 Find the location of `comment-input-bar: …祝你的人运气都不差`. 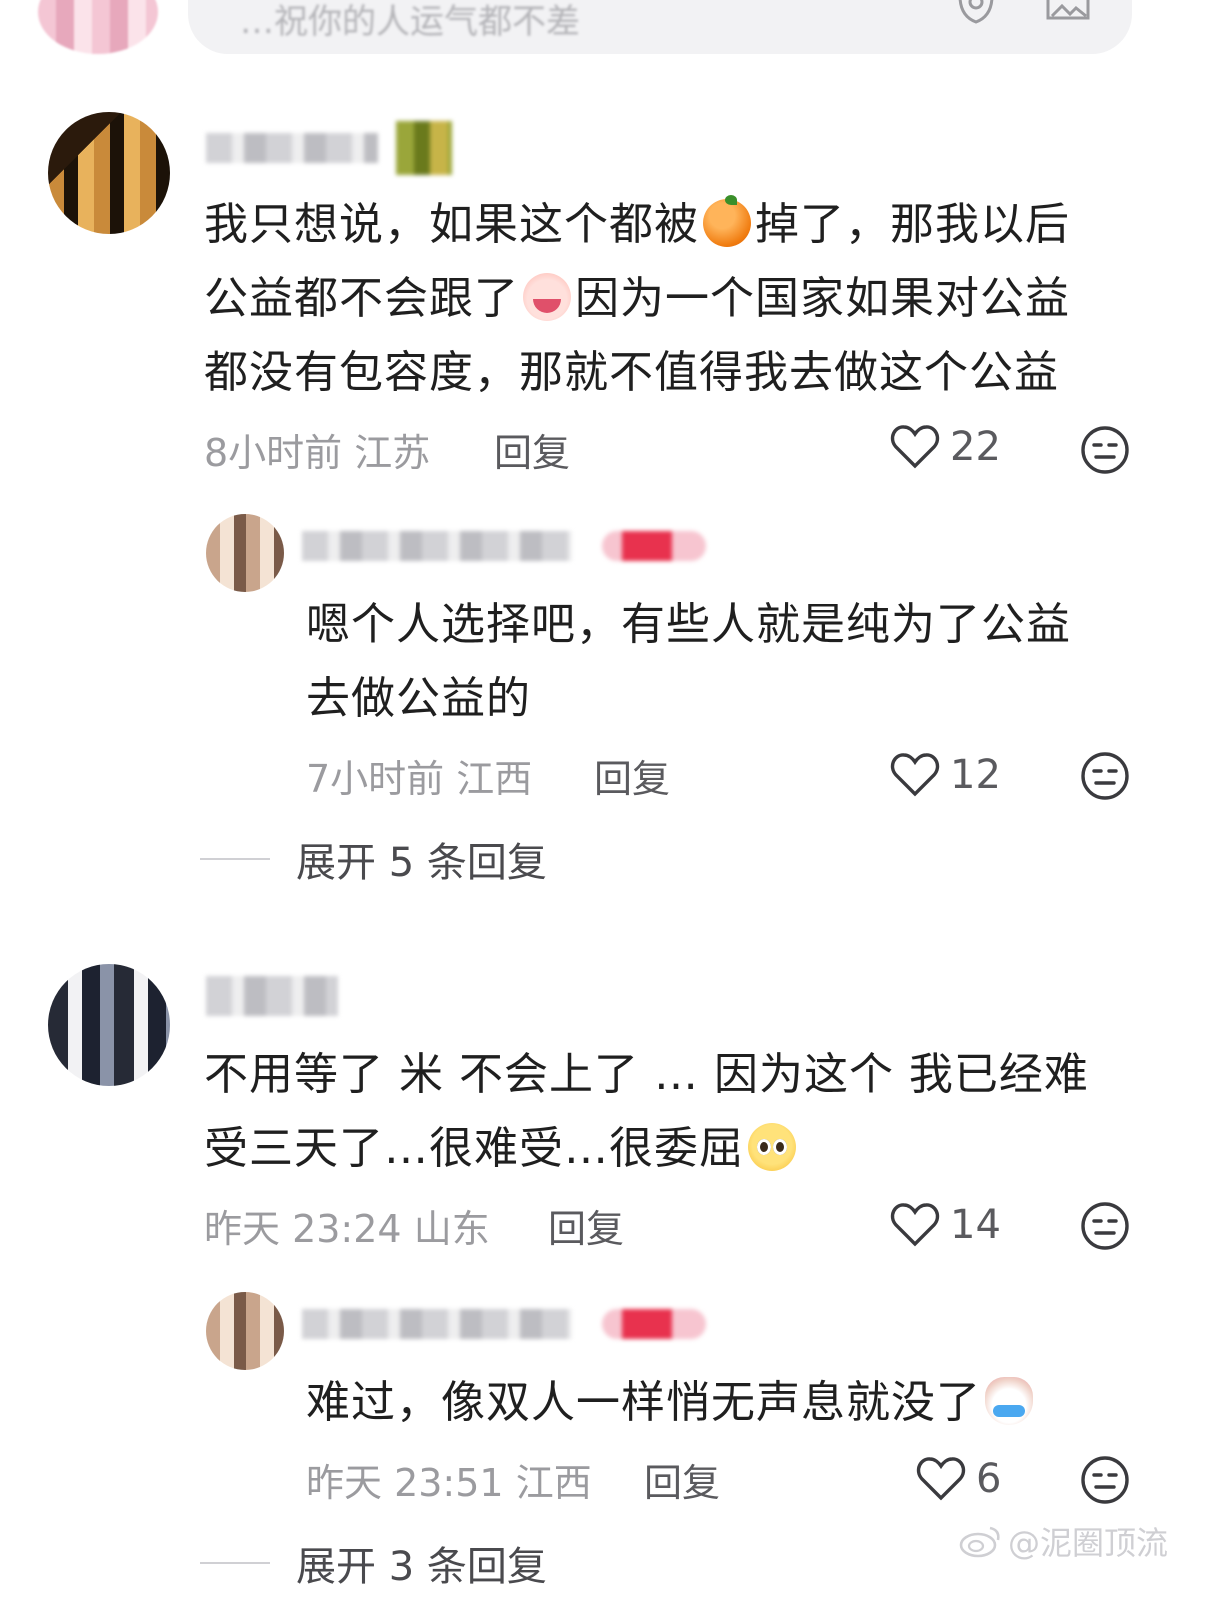

comment-input-bar: …祝你的人运气都不差 is located at coordinates (603, 30).